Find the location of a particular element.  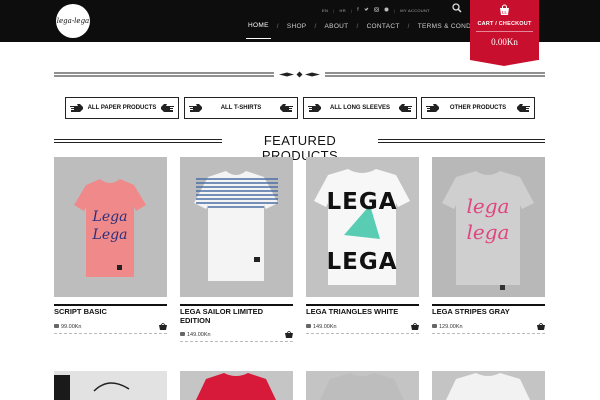

svg-text: LL is located at coordinates (504, 12).